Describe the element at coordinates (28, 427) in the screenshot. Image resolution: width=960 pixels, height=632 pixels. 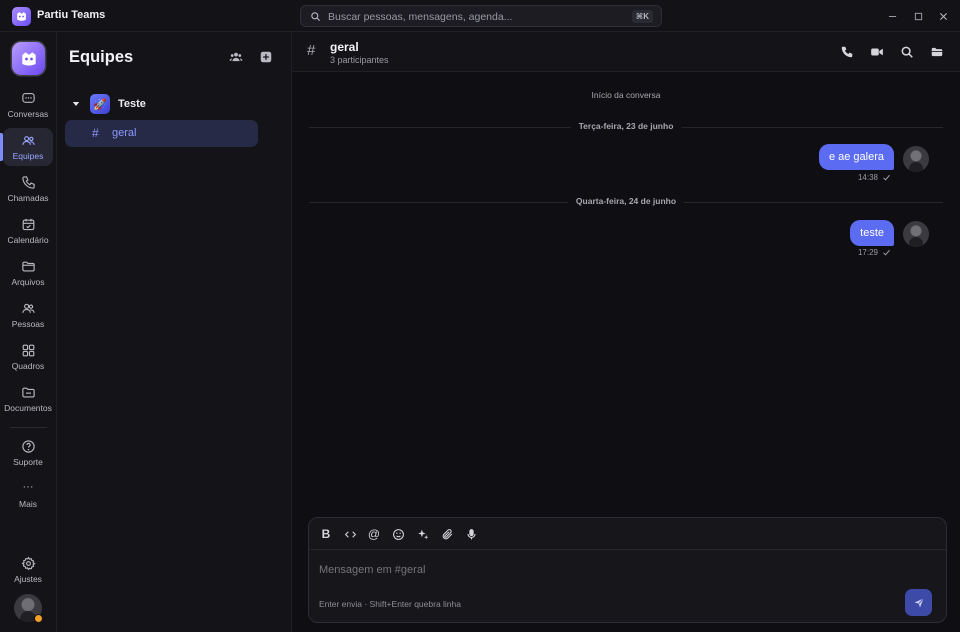
I see `rail-divider` at that location.